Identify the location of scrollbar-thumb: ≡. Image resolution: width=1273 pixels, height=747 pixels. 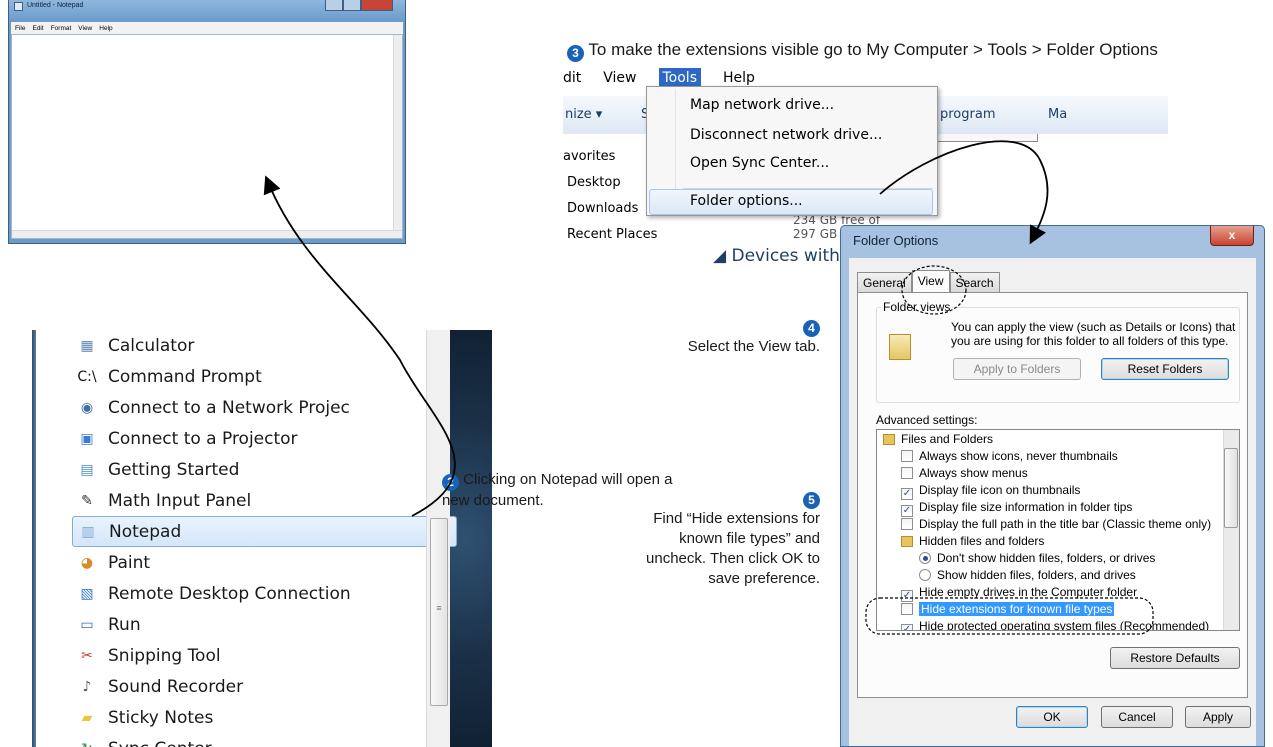
(439, 612).